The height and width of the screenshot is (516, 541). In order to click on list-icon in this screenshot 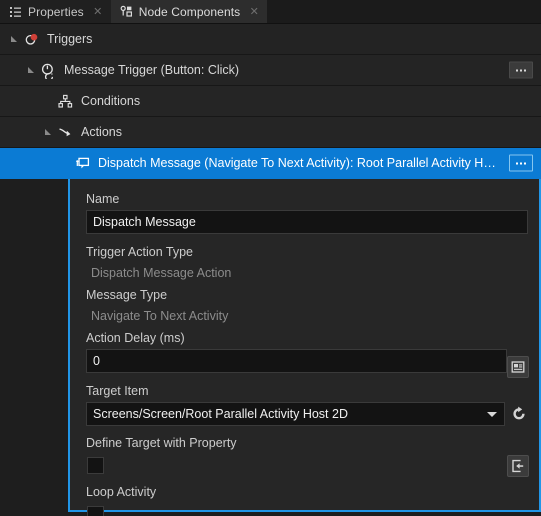, I will do `click(15, 11)`.